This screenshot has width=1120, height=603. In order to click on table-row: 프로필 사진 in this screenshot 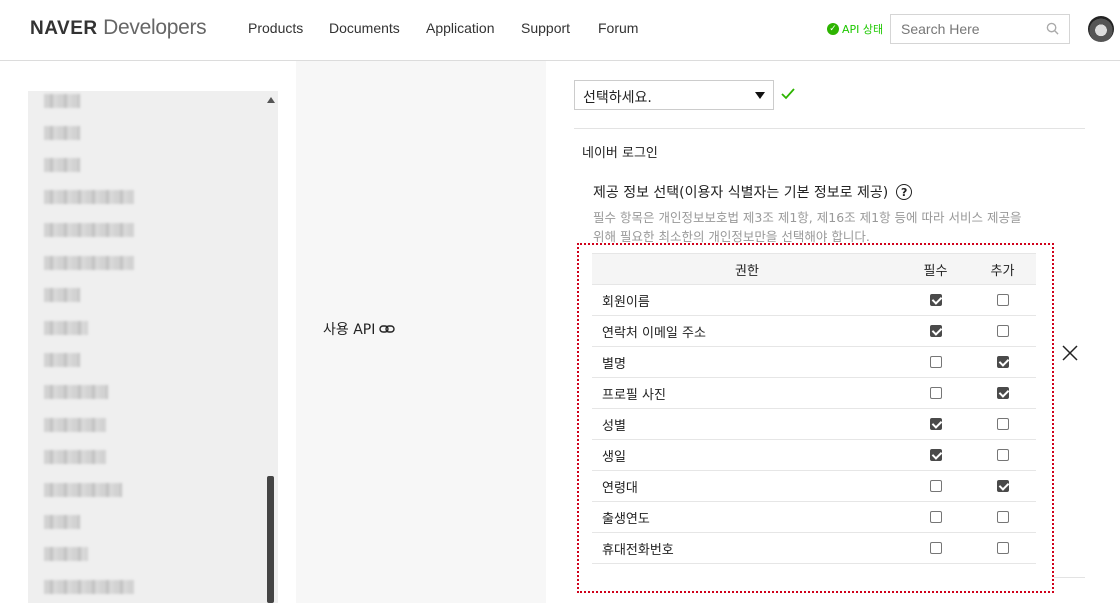, I will do `click(814, 393)`.